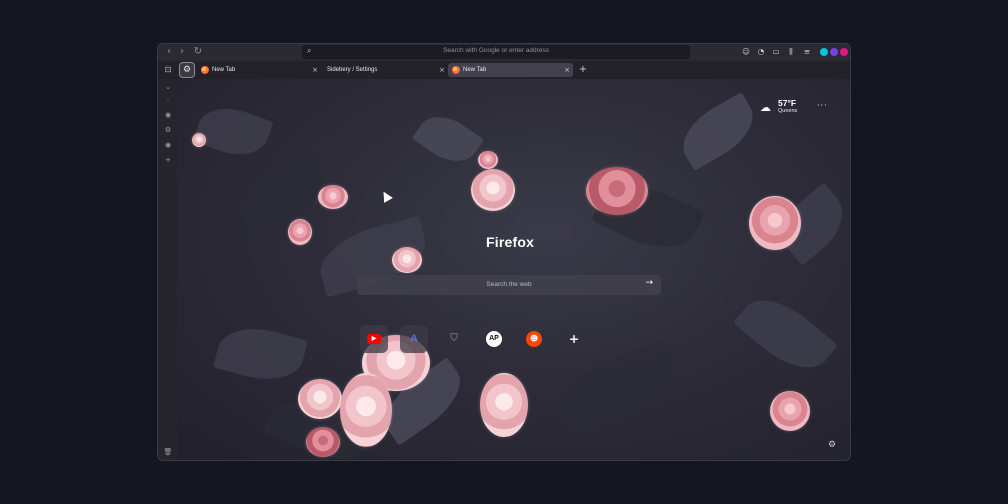 The height and width of the screenshot is (504, 1008). What do you see at coordinates (169, 52) in the screenshot?
I see `back-icon: ‹` at bounding box center [169, 52].